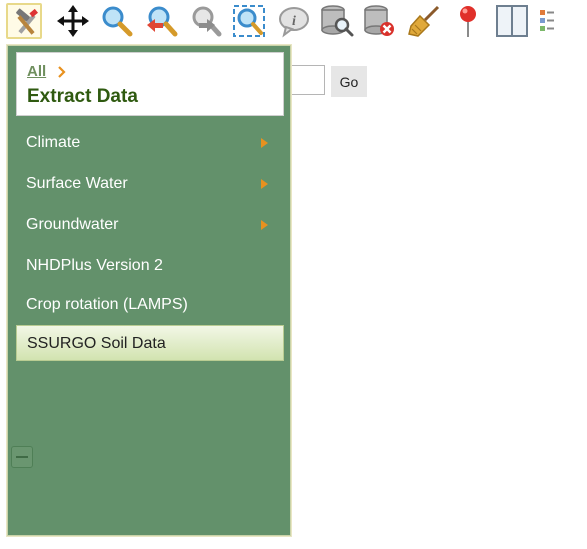 The image size is (587, 549). What do you see at coordinates (94, 265) in the screenshot?
I see `menu-item-label: NHDPlus Version 2` at bounding box center [94, 265].